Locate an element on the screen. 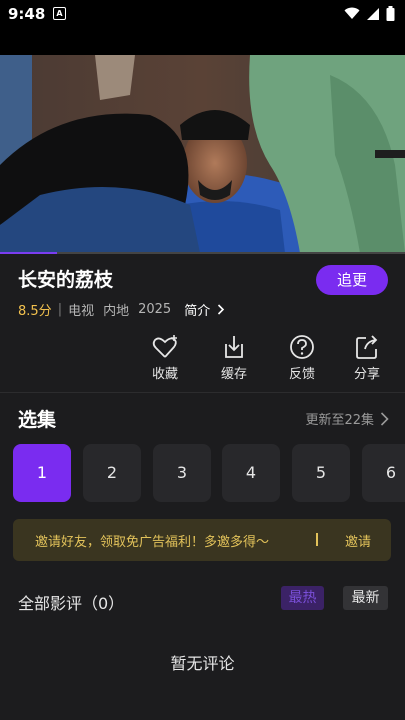 The height and width of the screenshot is (720, 405). share-button: 分享 is located at coordinates (367, 358).